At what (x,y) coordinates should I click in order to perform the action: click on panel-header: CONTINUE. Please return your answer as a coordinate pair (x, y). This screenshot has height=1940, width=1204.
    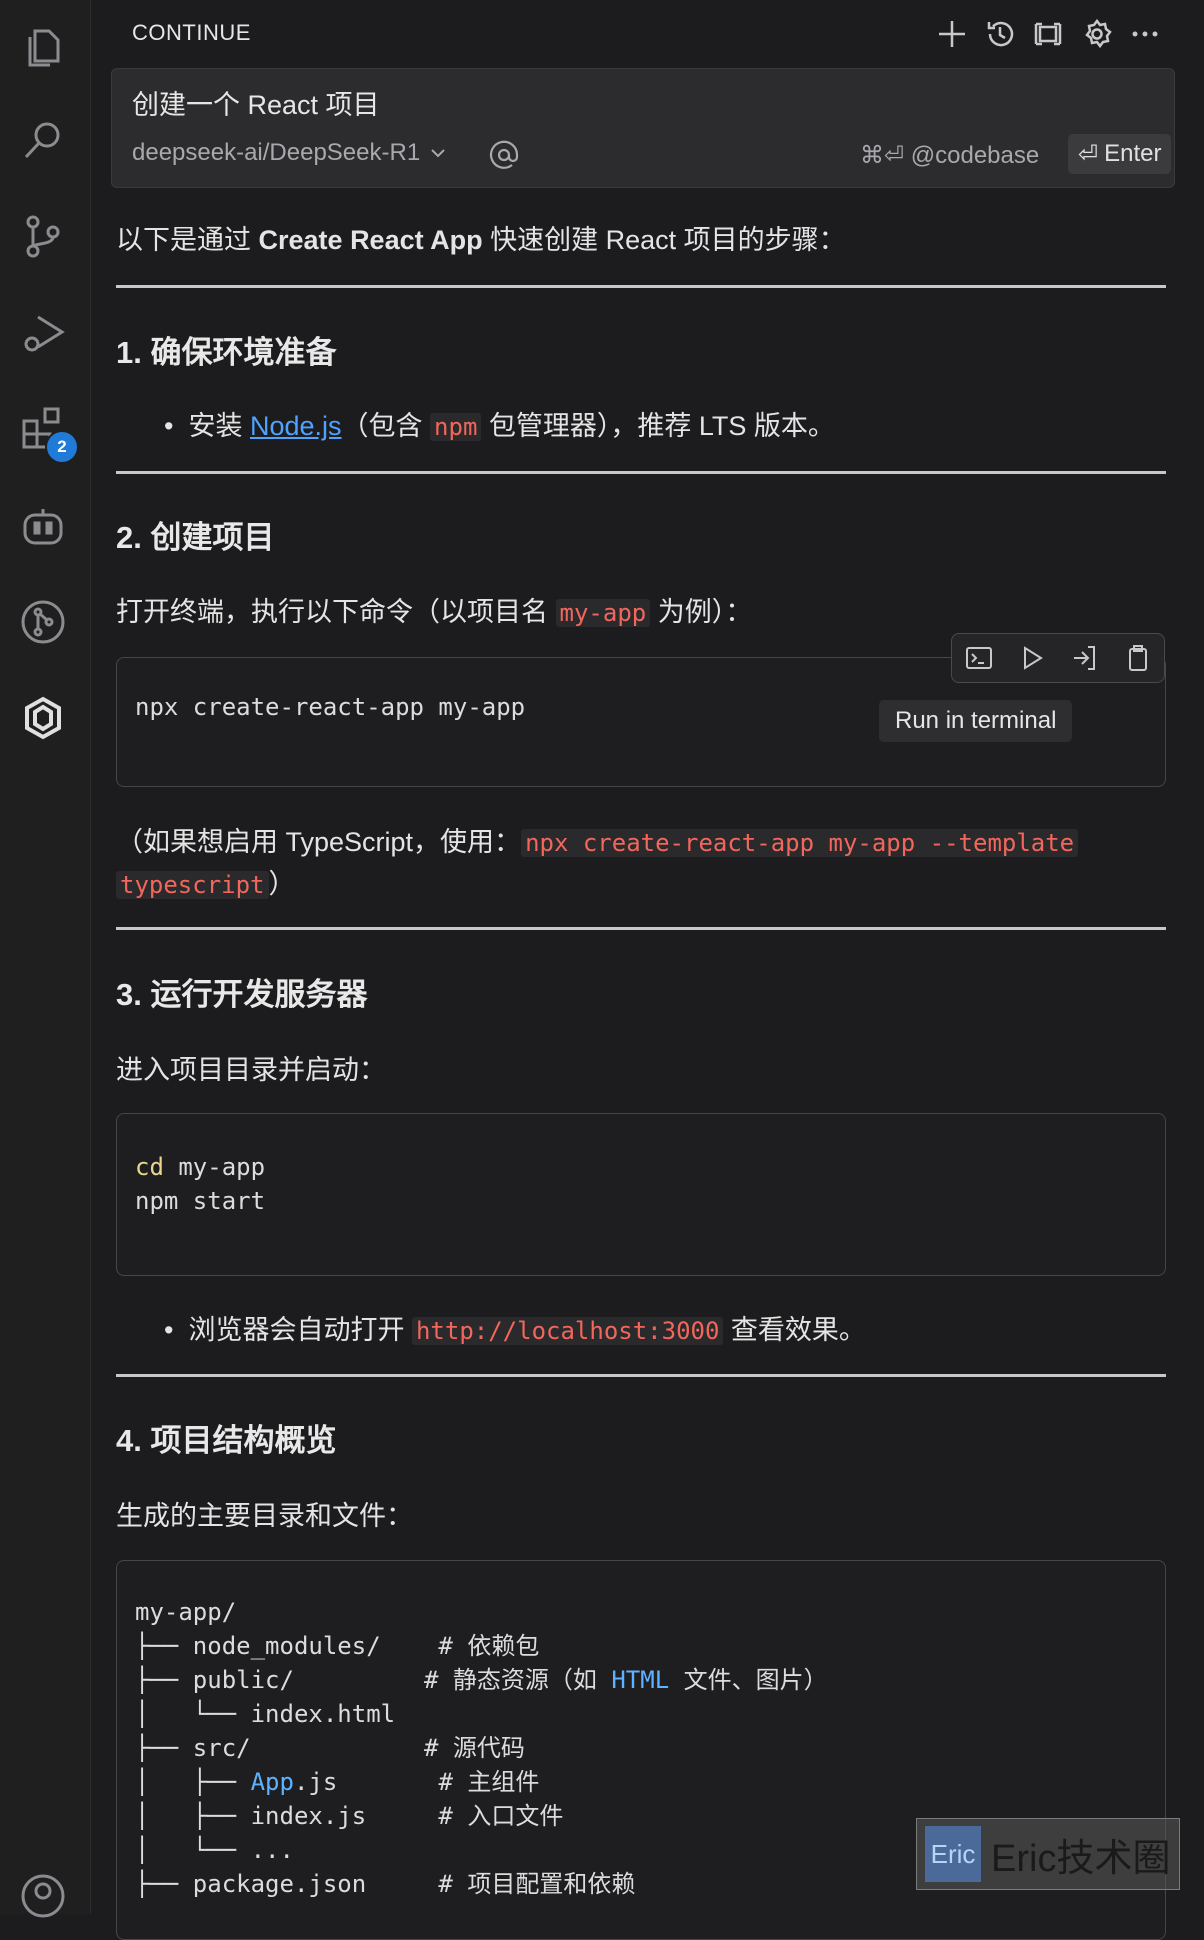
    Looking at the image, I should click on (647, 34).